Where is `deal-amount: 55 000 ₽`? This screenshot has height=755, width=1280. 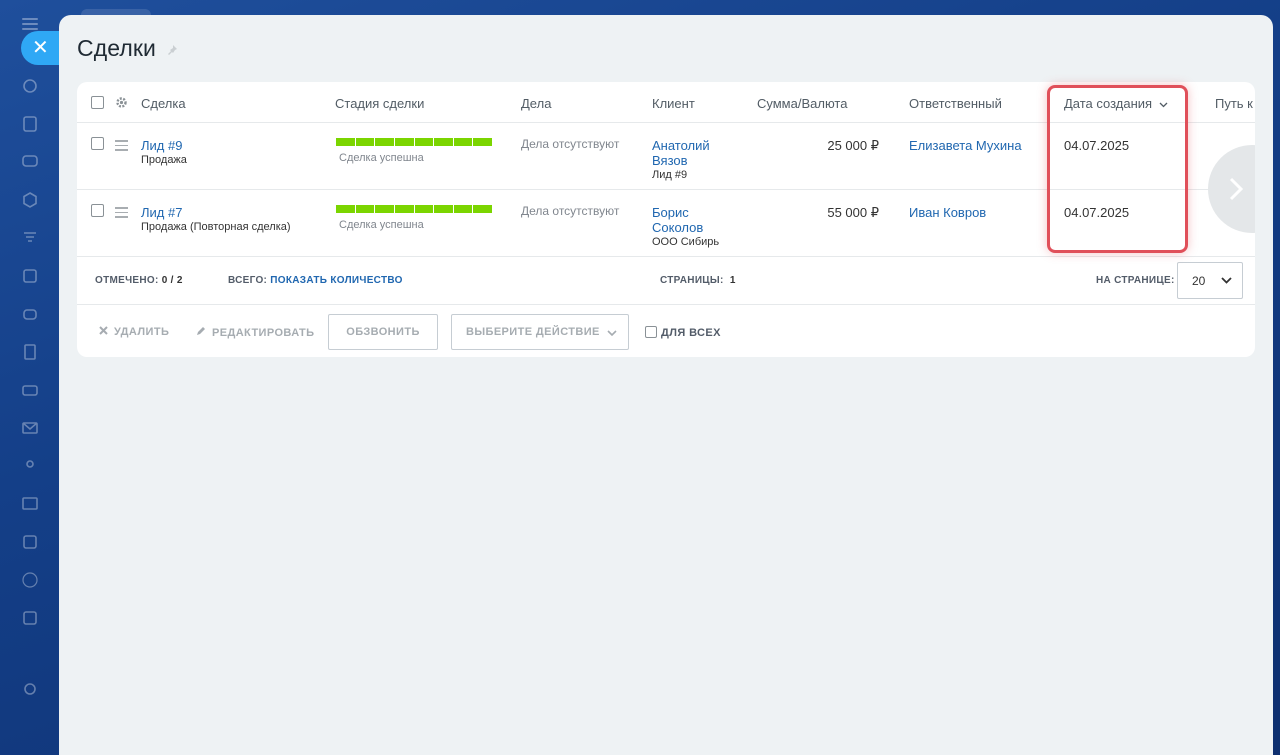 deal-amount: 55 000 ₽ is located at coordinates (853, 212).